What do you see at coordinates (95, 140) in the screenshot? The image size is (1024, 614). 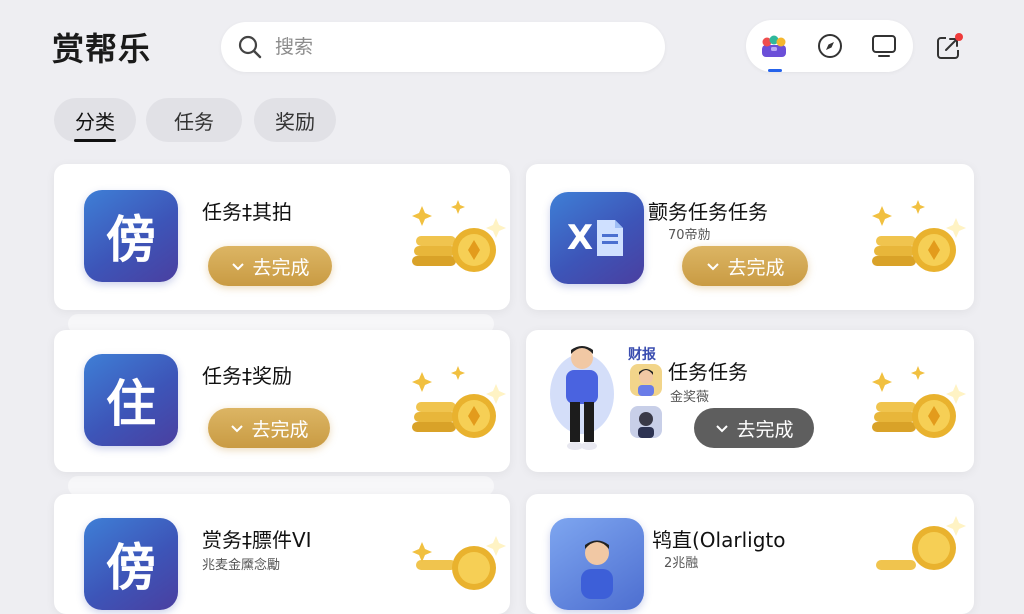 I see `tab-underline` at bounding box center [95, 140].